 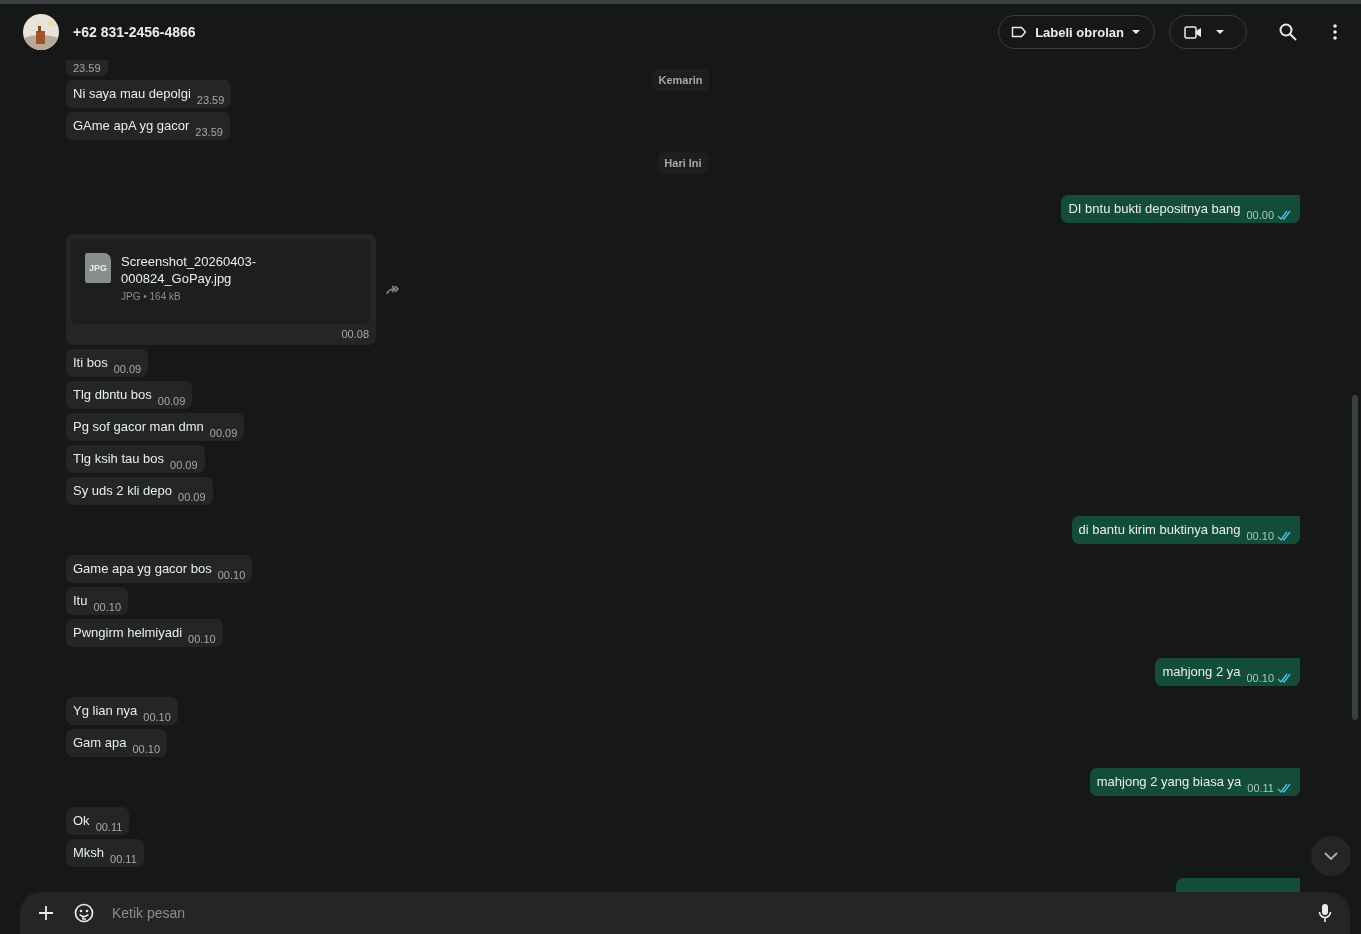 What do you see at coordinates (105, 711) in the screenshot?
I see `message-text: Yg lian nya` at bounding box center [105, 711].